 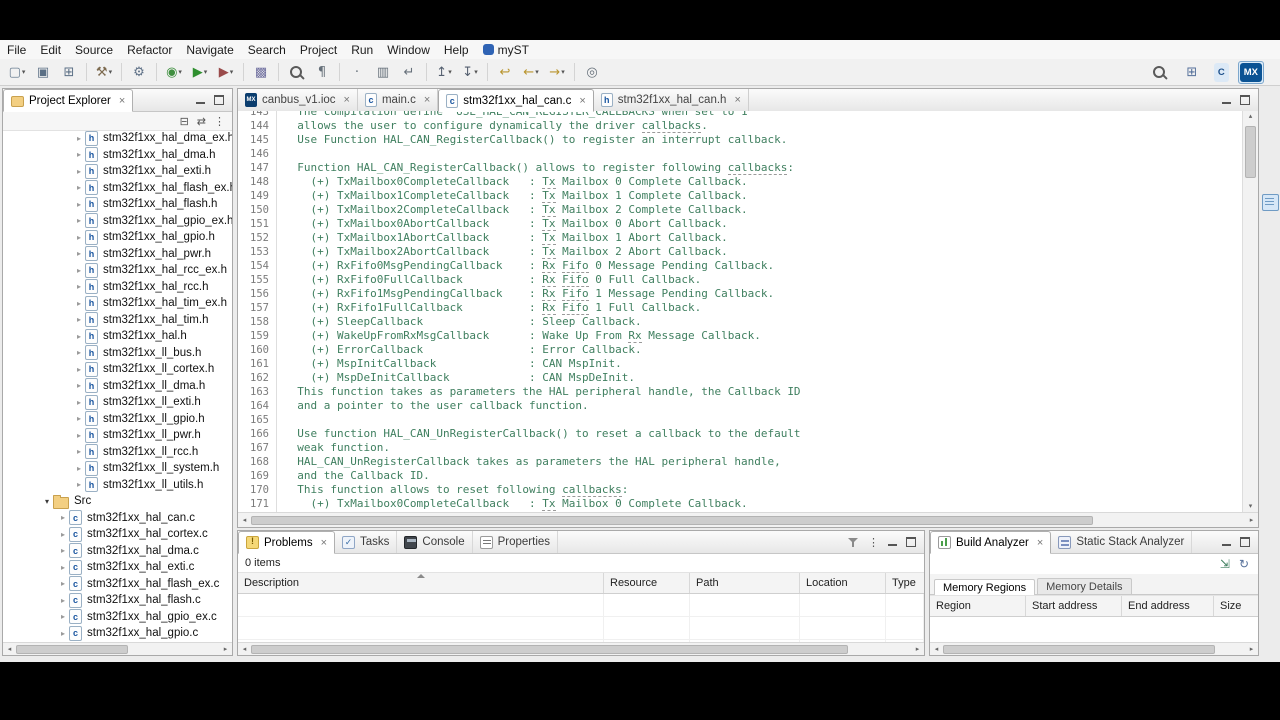 What do you see at coordinates (94, 50) in the screenshot?
I see `menu-source: Source` at bounding box center [94, 50].